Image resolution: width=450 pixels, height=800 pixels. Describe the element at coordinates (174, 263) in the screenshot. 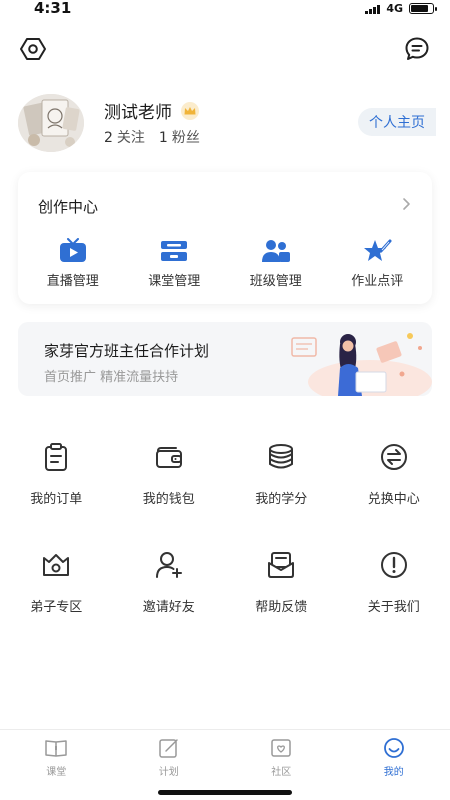

I see `creation-item-classroom: 课堂管理` at that location.